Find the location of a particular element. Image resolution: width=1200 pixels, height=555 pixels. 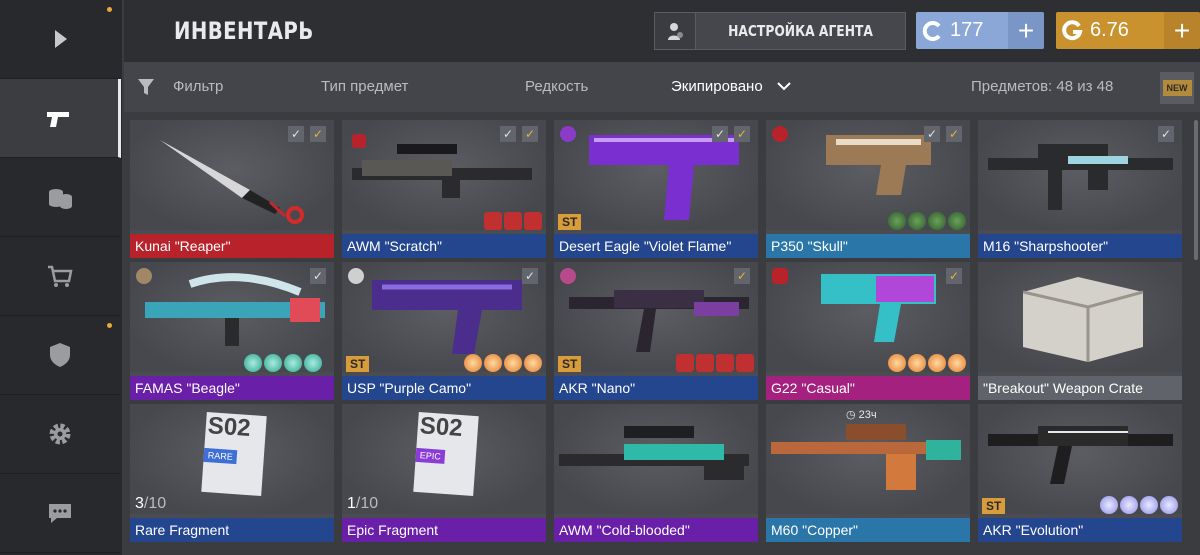

agent-settings-button: НАСТРОЙКА АГЕНТА is located at coordinates (780, 31).